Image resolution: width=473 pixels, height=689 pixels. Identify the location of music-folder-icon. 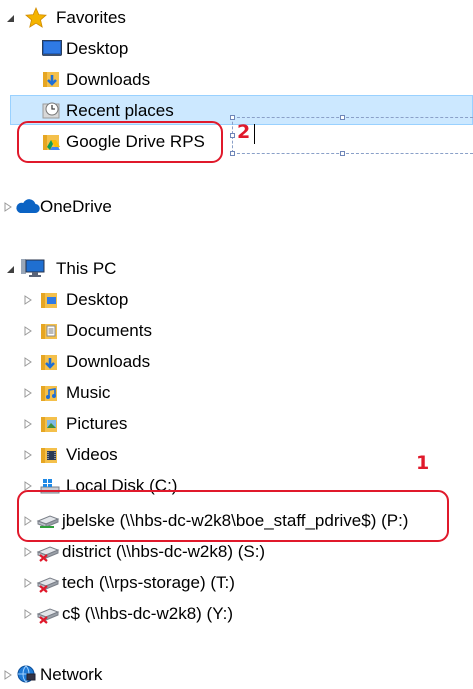
(50, 393).